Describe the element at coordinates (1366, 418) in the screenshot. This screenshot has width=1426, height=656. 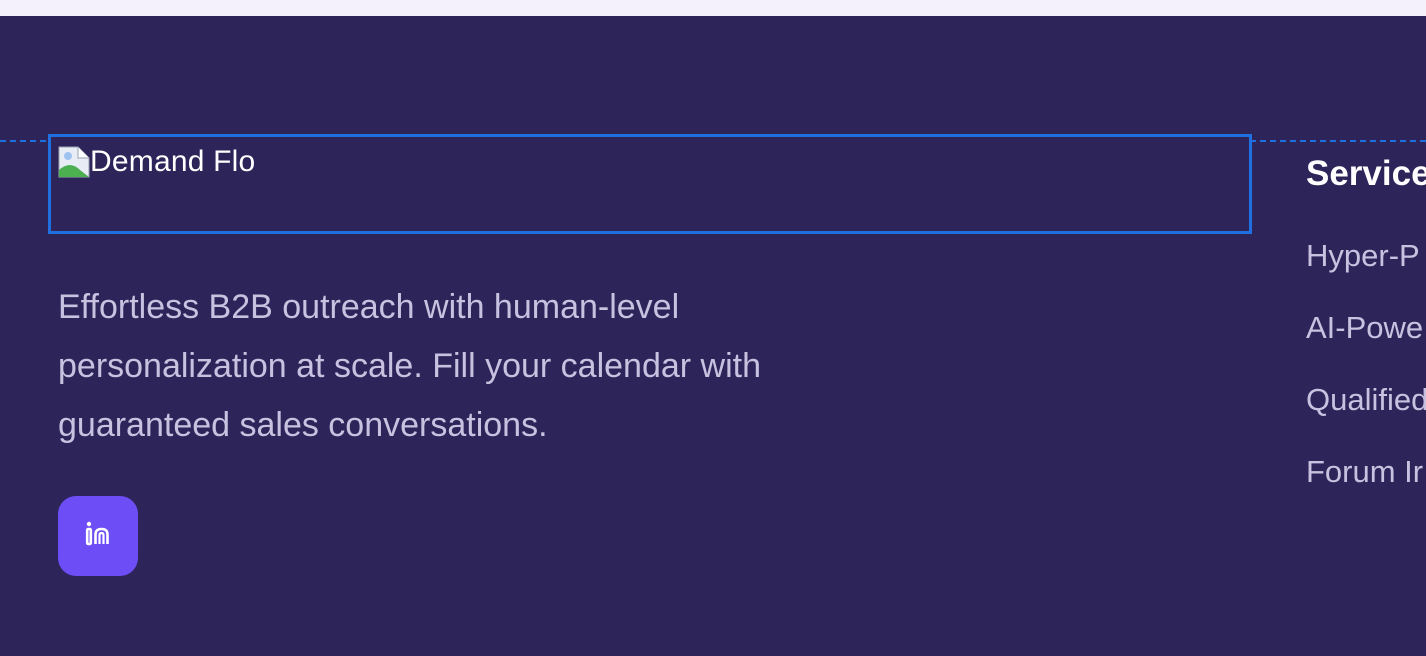
I see `services-link: Qualified` at that location.